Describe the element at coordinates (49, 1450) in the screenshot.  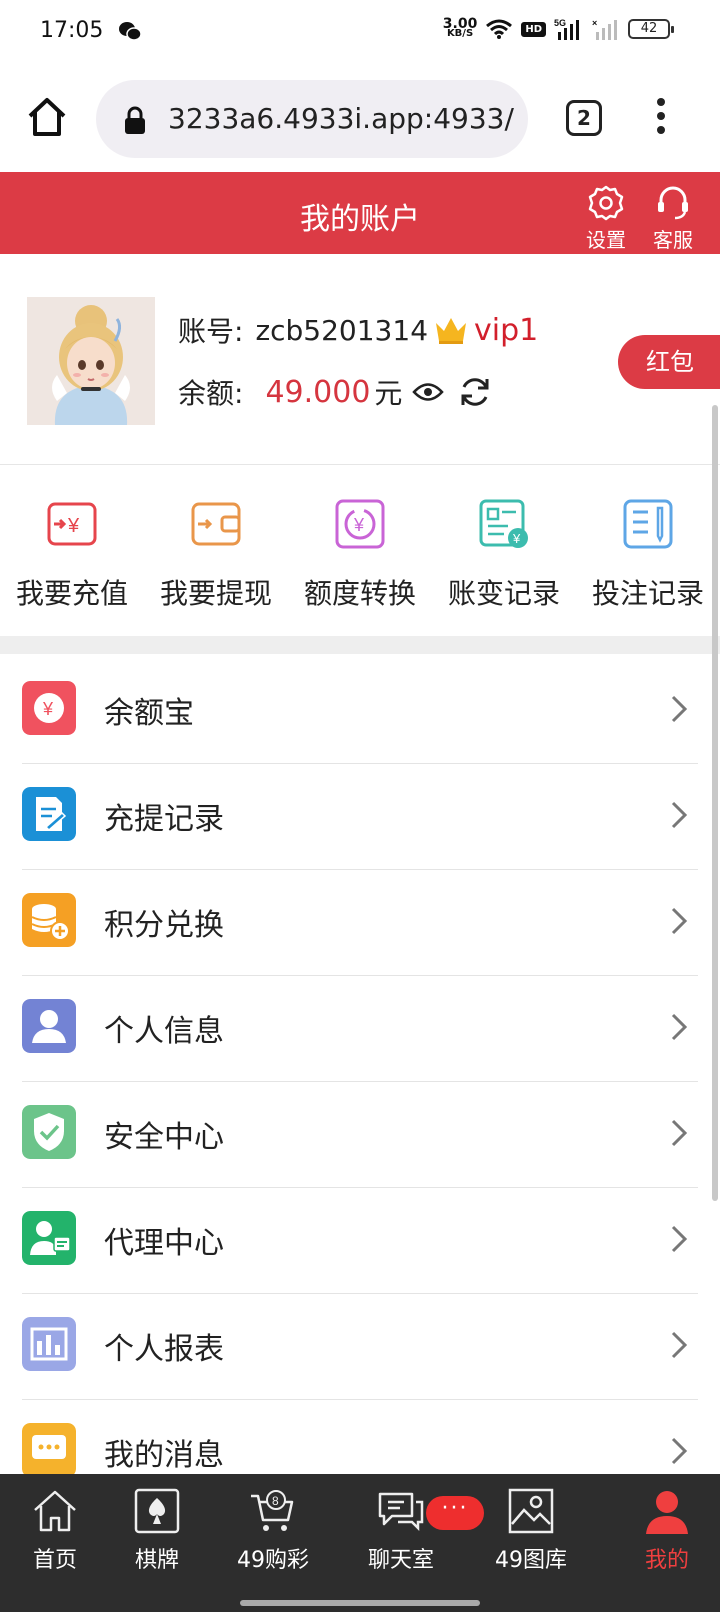
I see `message-icon` at that location.